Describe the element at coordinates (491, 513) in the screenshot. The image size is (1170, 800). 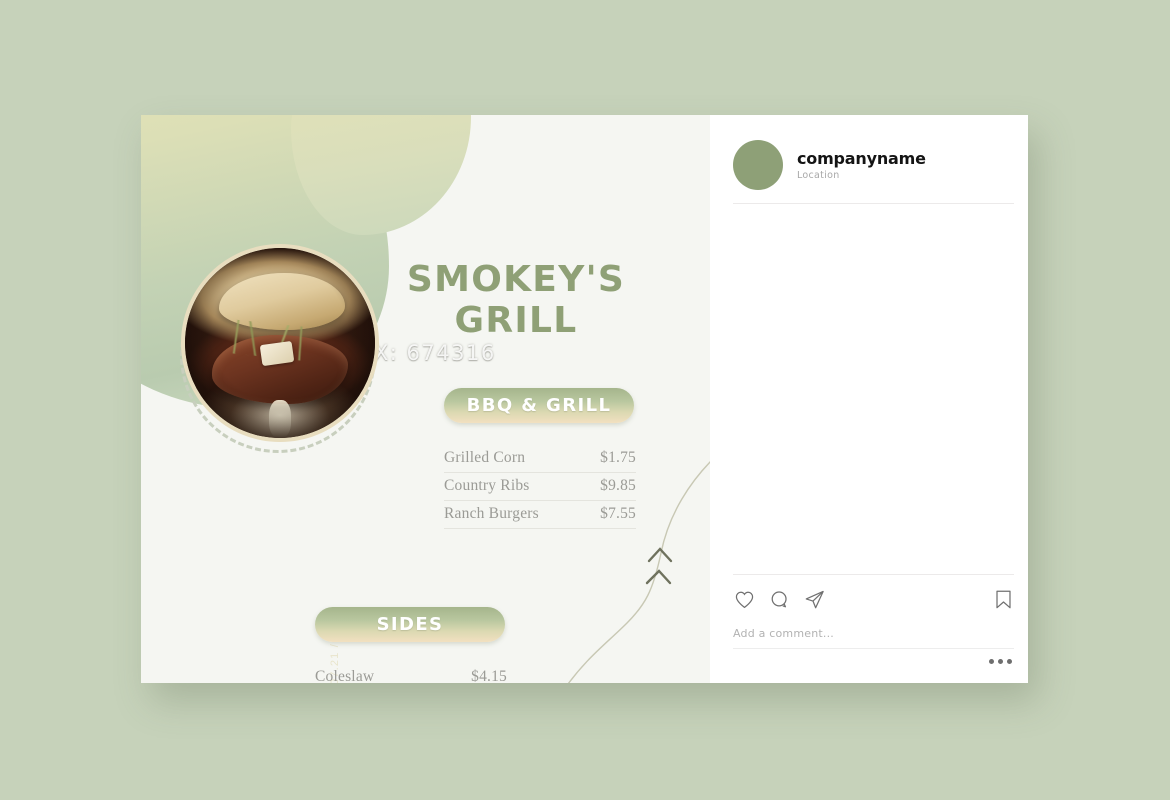
I see `menu-item-name: Ranch Burgers` at that location.